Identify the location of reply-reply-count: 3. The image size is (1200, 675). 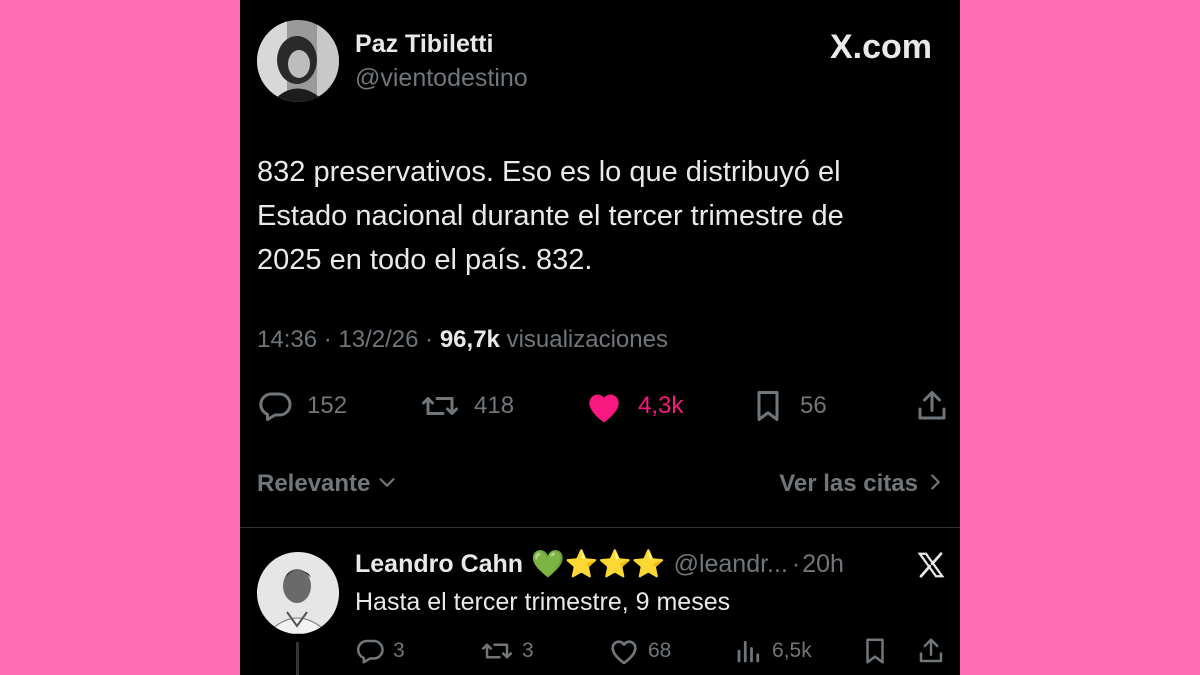
(399, 650).